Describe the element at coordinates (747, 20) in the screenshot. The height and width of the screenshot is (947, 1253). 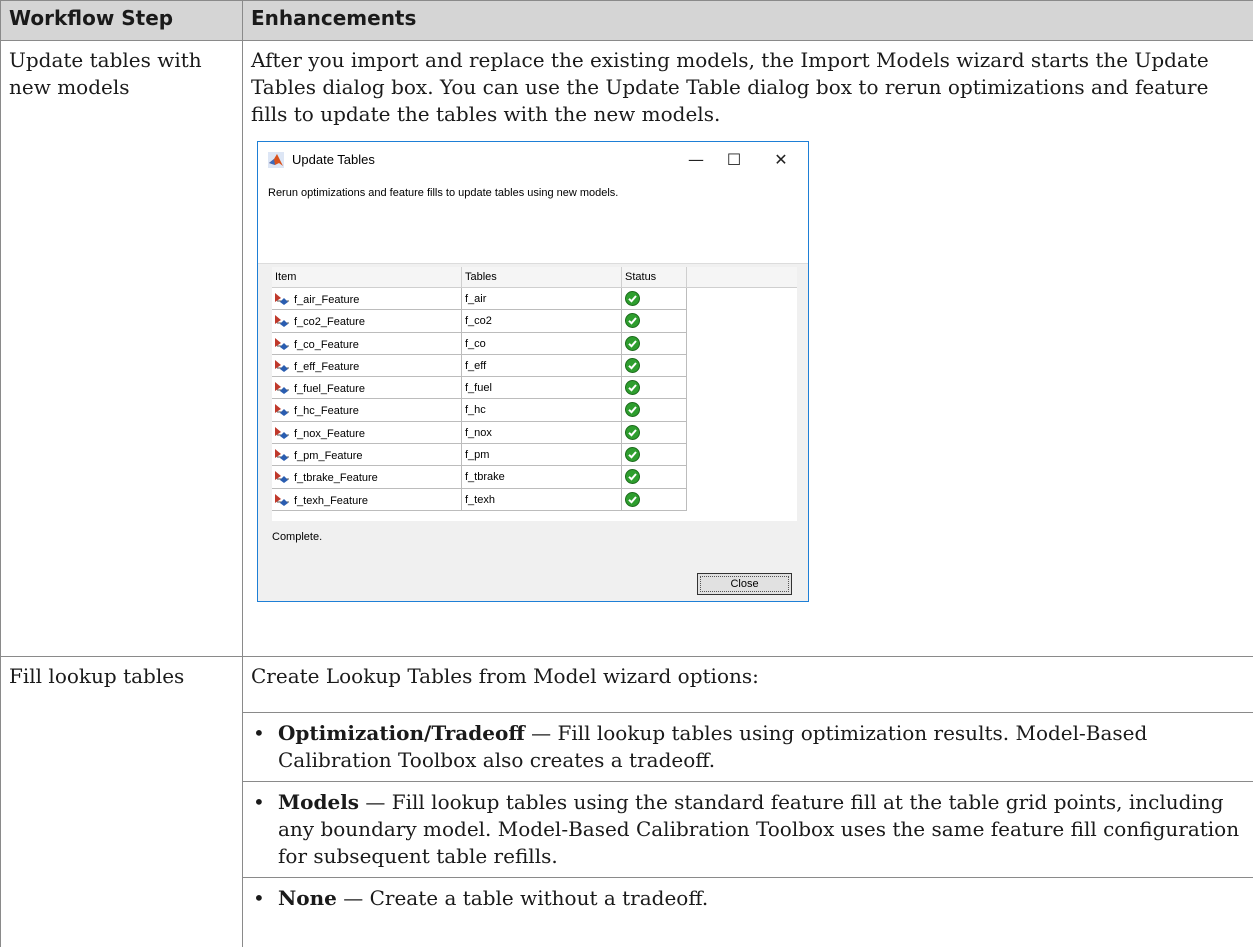
I see `header-enhancements: Enhancements` at that location.